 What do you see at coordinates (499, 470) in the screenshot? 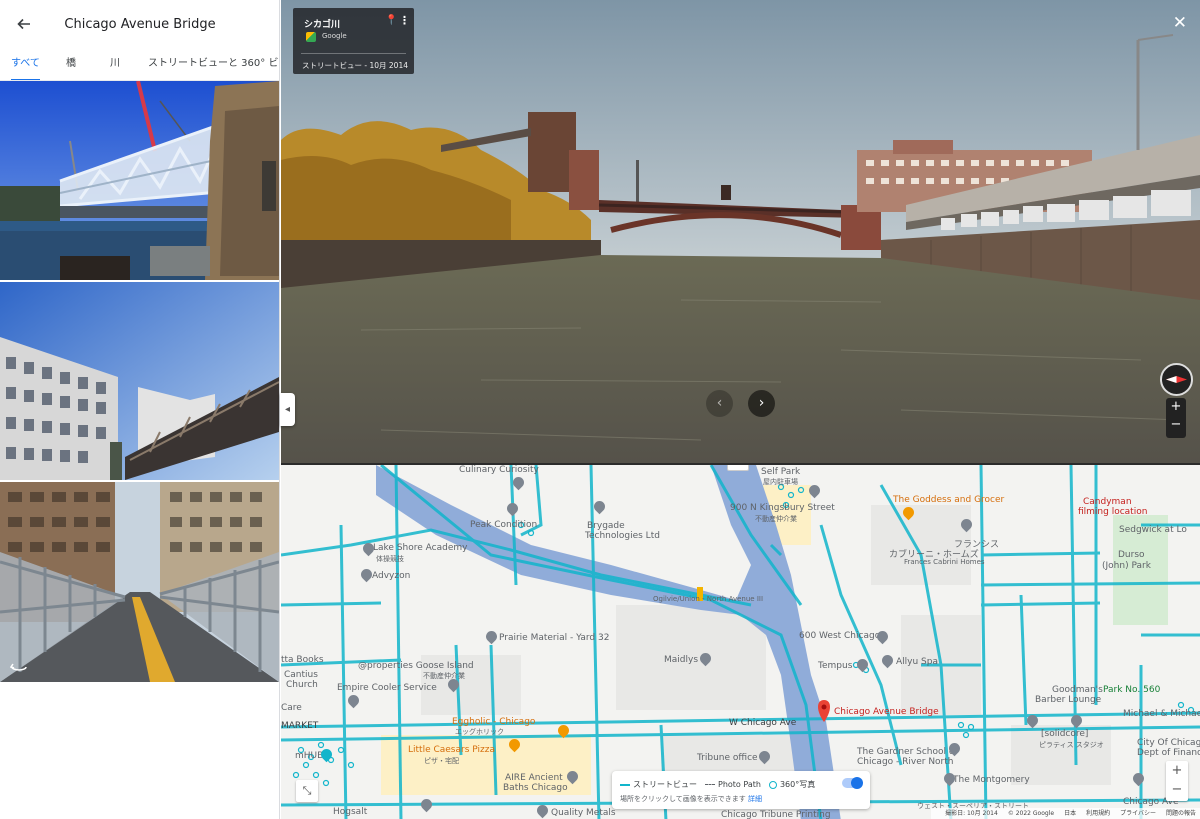
I see `map-label-culinary: Culinary Curiosity` at bounding box center [499, 470].